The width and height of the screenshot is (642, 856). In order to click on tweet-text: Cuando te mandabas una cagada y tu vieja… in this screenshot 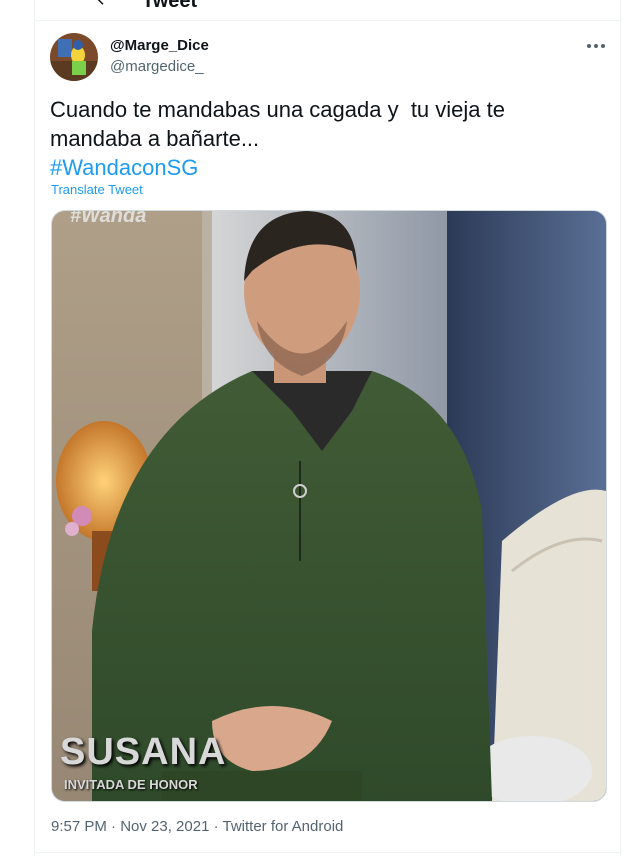, I will do `click(310, 138)`.